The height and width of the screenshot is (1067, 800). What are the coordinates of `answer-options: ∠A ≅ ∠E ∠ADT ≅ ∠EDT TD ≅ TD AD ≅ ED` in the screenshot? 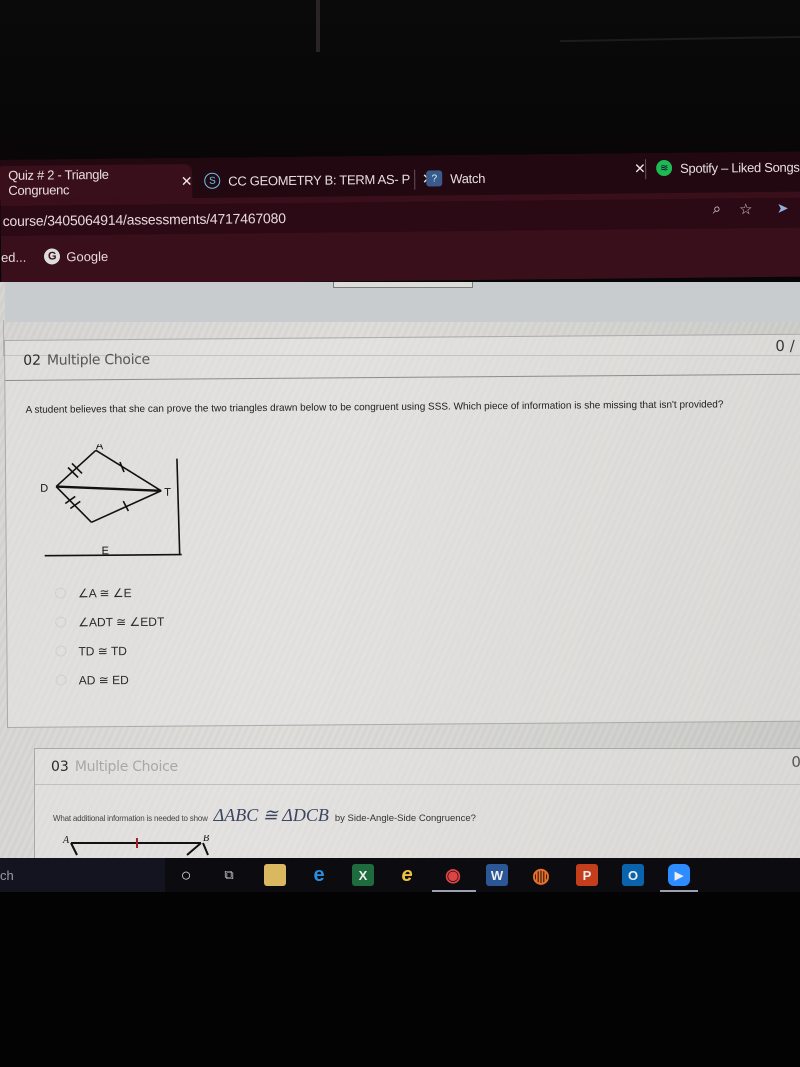 It's located at (109, 636).